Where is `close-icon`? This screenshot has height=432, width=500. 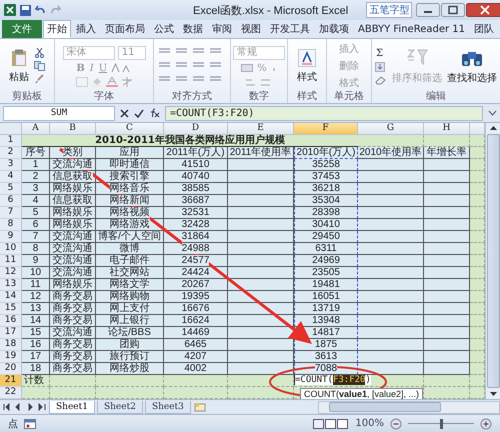 close-icon is located at coordinates (483, 10).